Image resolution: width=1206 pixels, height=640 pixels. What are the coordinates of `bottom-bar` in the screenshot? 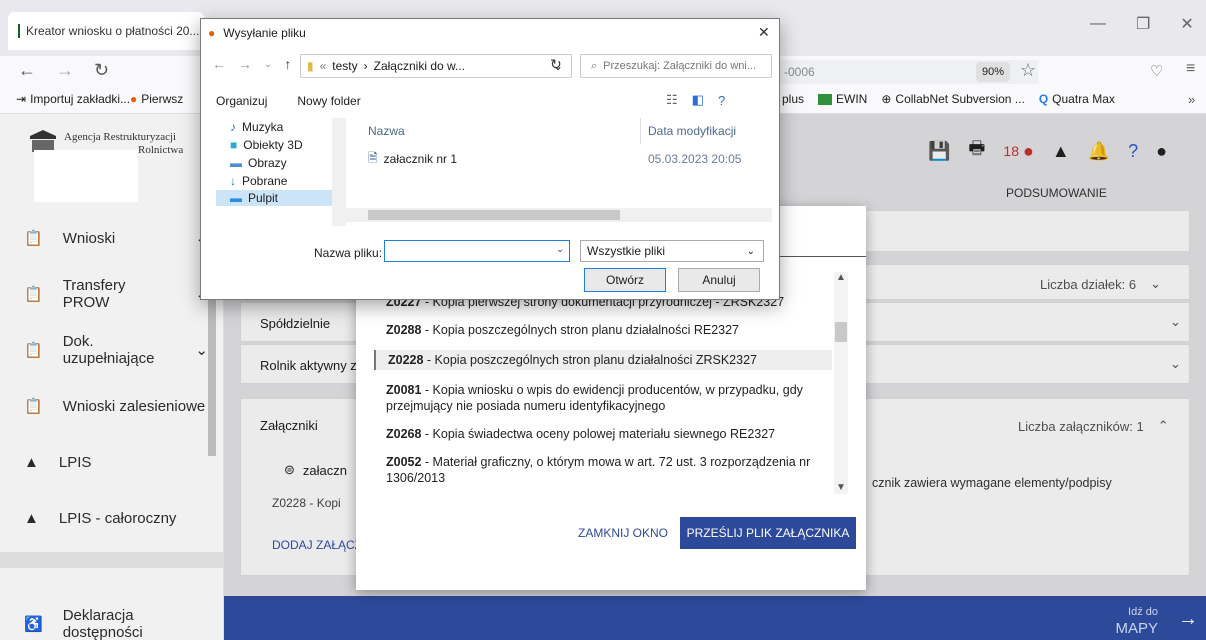 It's located at (715, 618).